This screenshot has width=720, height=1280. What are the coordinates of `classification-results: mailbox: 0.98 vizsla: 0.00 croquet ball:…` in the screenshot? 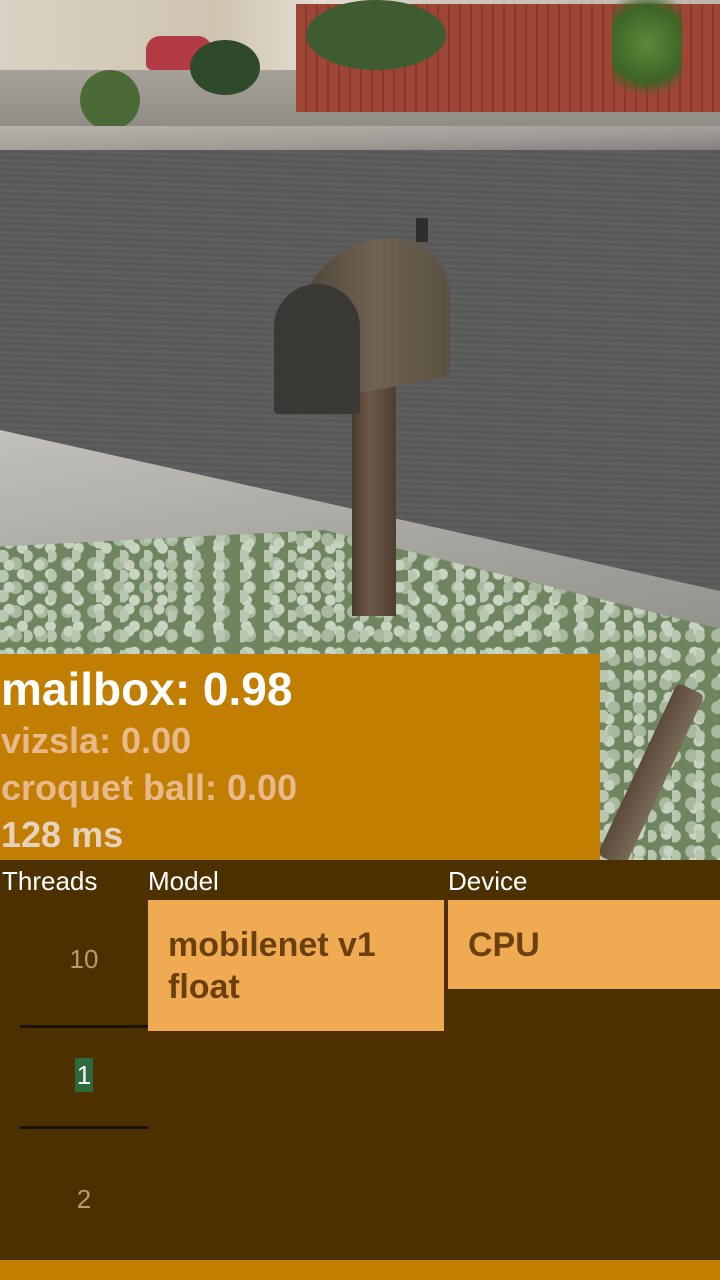 It's located at (300, 757).